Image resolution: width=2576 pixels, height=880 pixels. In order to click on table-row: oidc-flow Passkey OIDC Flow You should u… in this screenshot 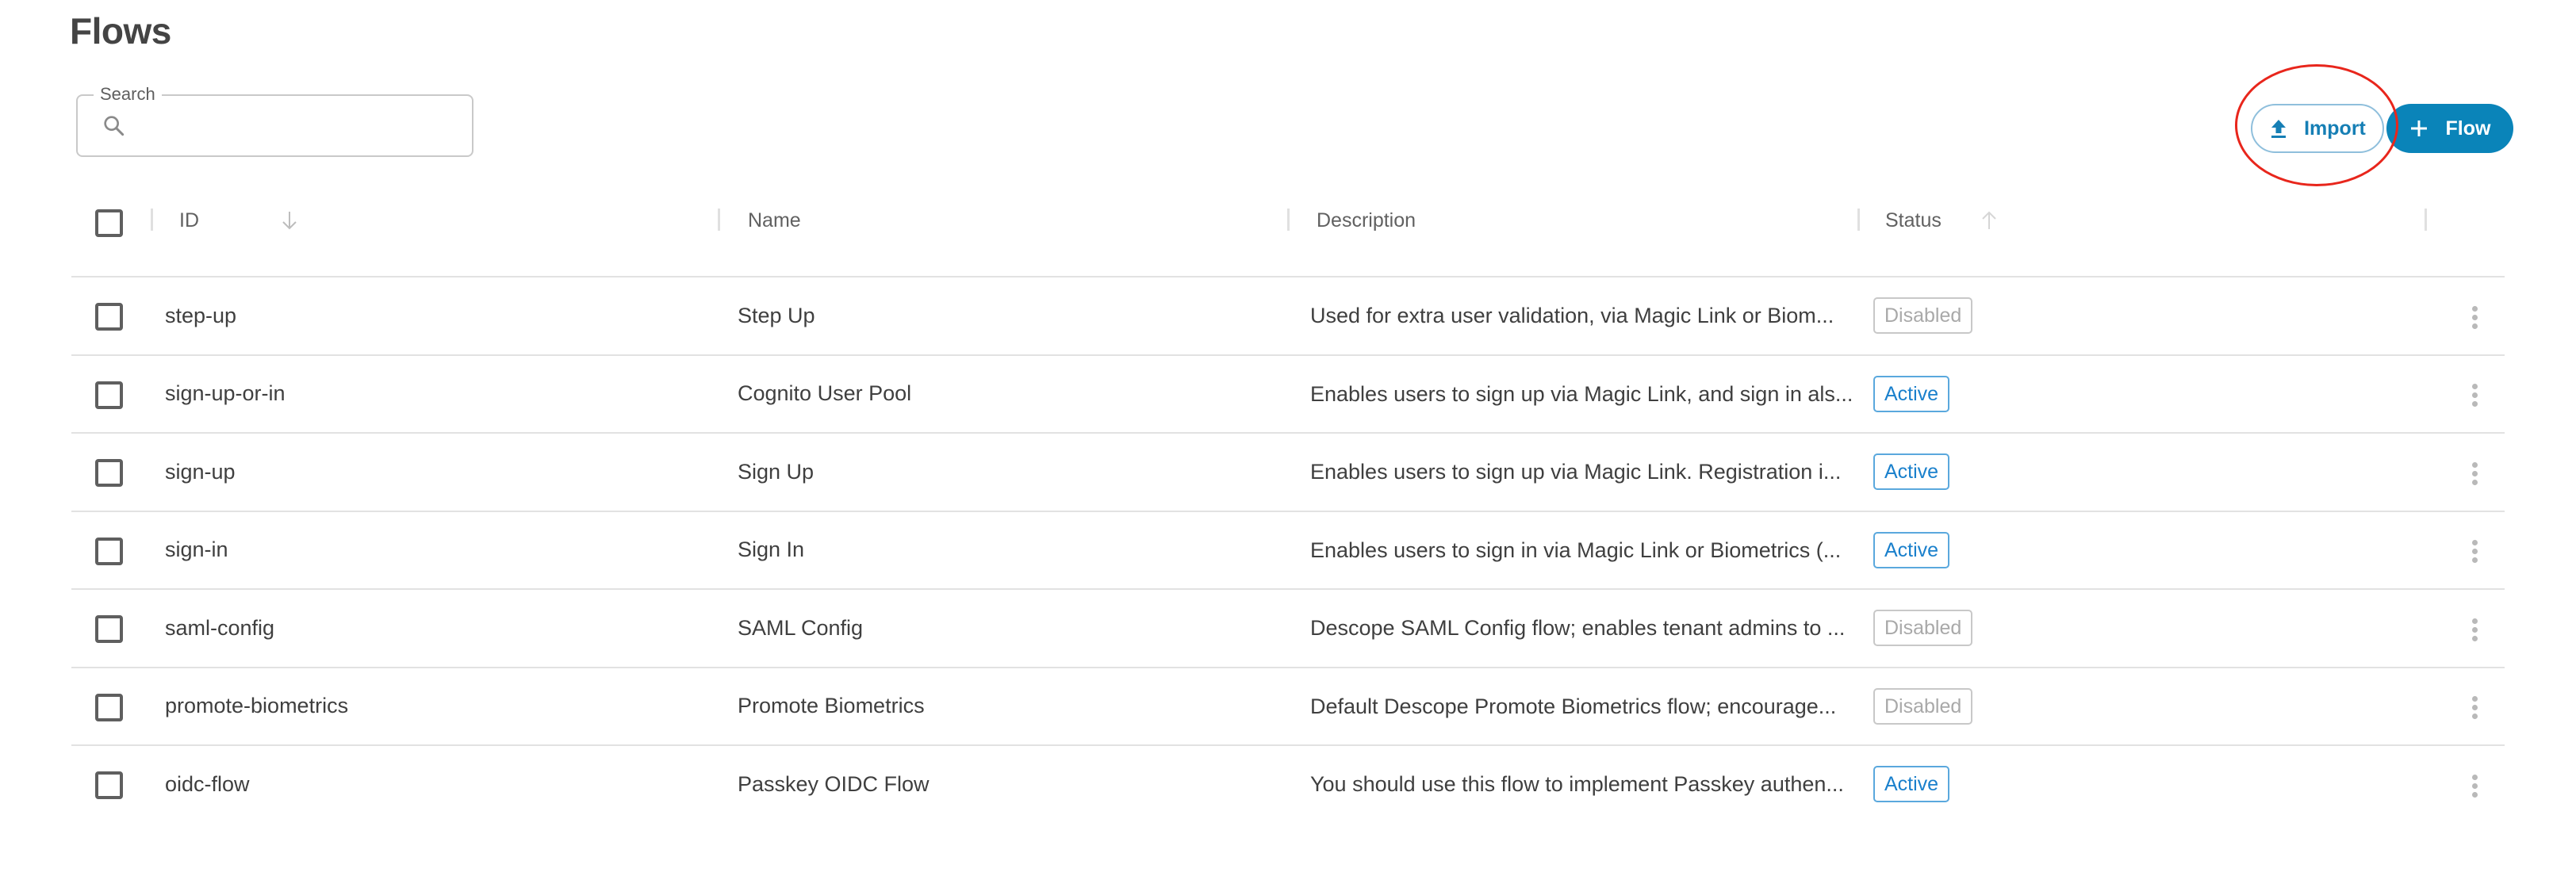, I will do `click(1288, 786)`.